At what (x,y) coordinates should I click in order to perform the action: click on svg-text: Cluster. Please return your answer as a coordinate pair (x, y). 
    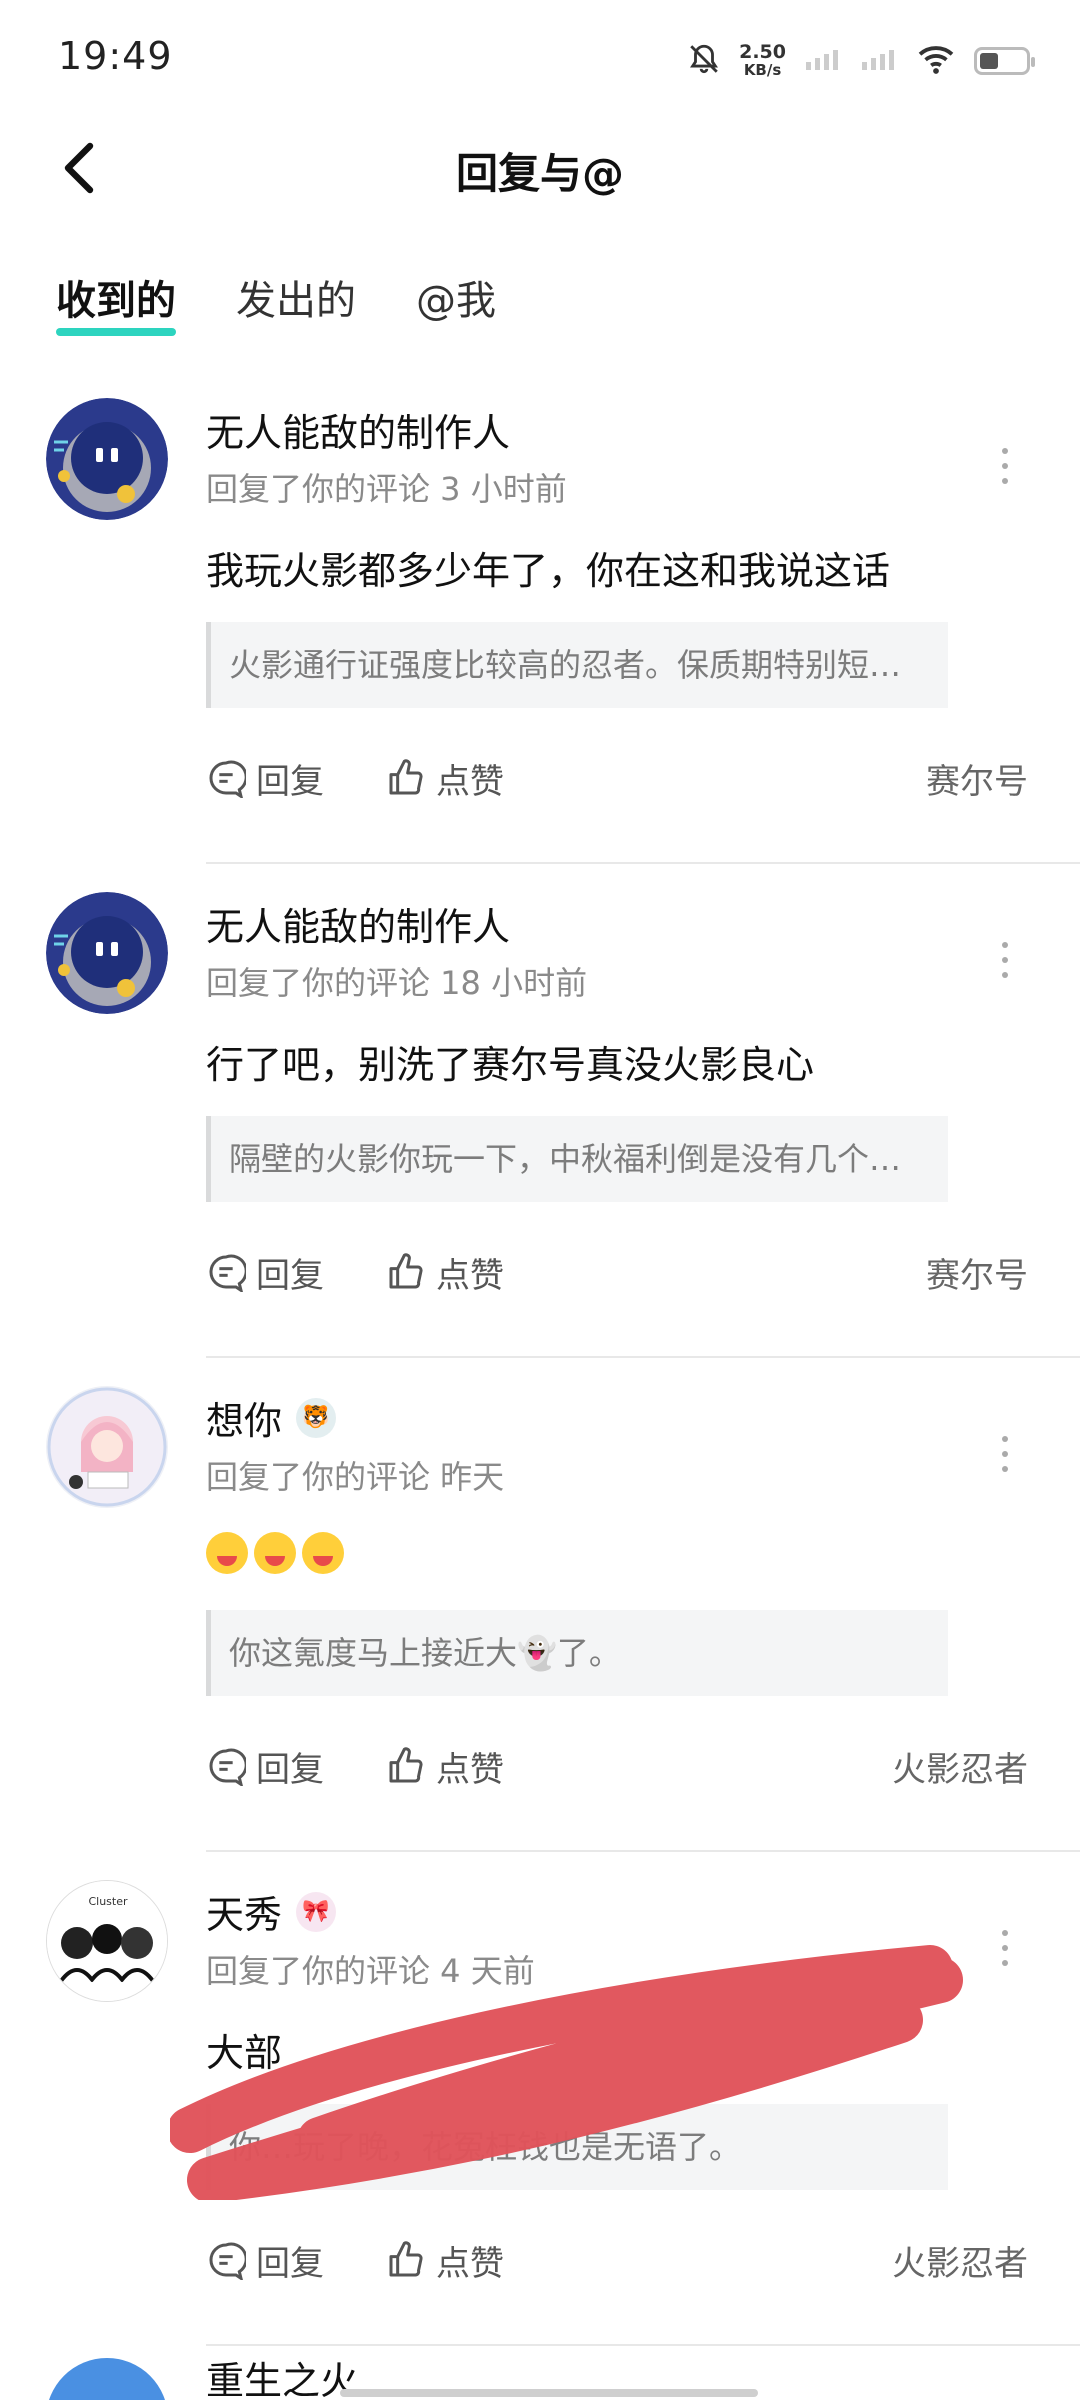
    Looking at the image, I should click on (108, 1901).